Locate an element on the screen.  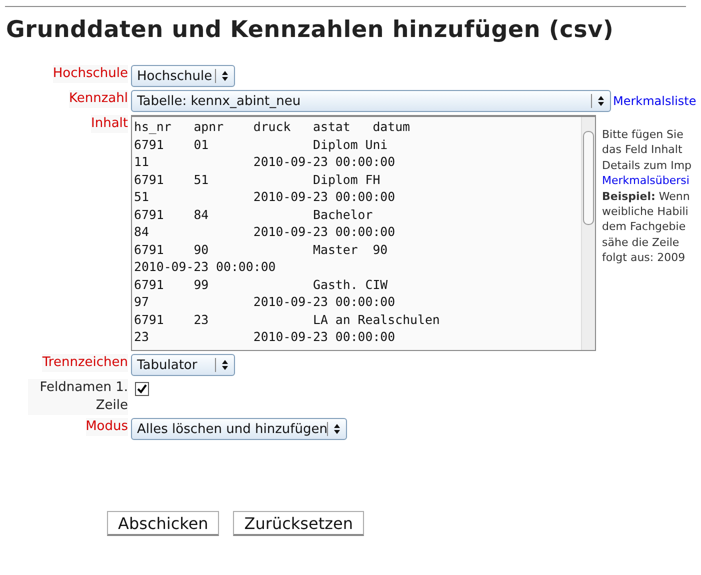
help-text-line: weibliche Habili is located at coordinates (646, 212).